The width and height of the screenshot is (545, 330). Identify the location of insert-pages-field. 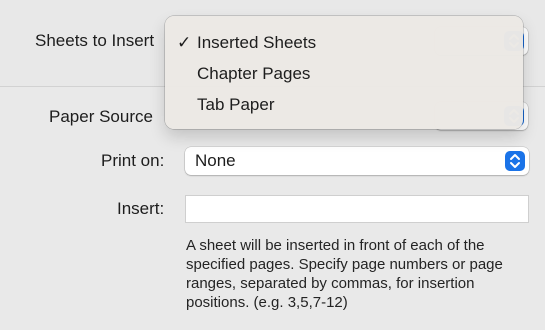
(357, 209).